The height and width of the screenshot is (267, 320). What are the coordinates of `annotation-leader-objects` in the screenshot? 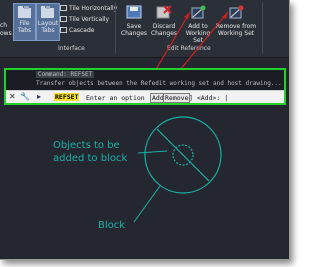 It's located at (152, 152).